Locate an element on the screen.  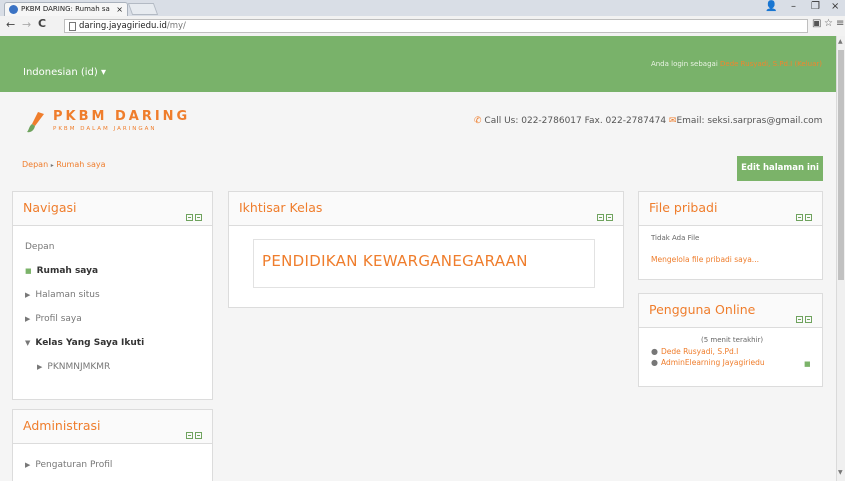
navigation-title: Navigasi is located at coordinates (50, 207).